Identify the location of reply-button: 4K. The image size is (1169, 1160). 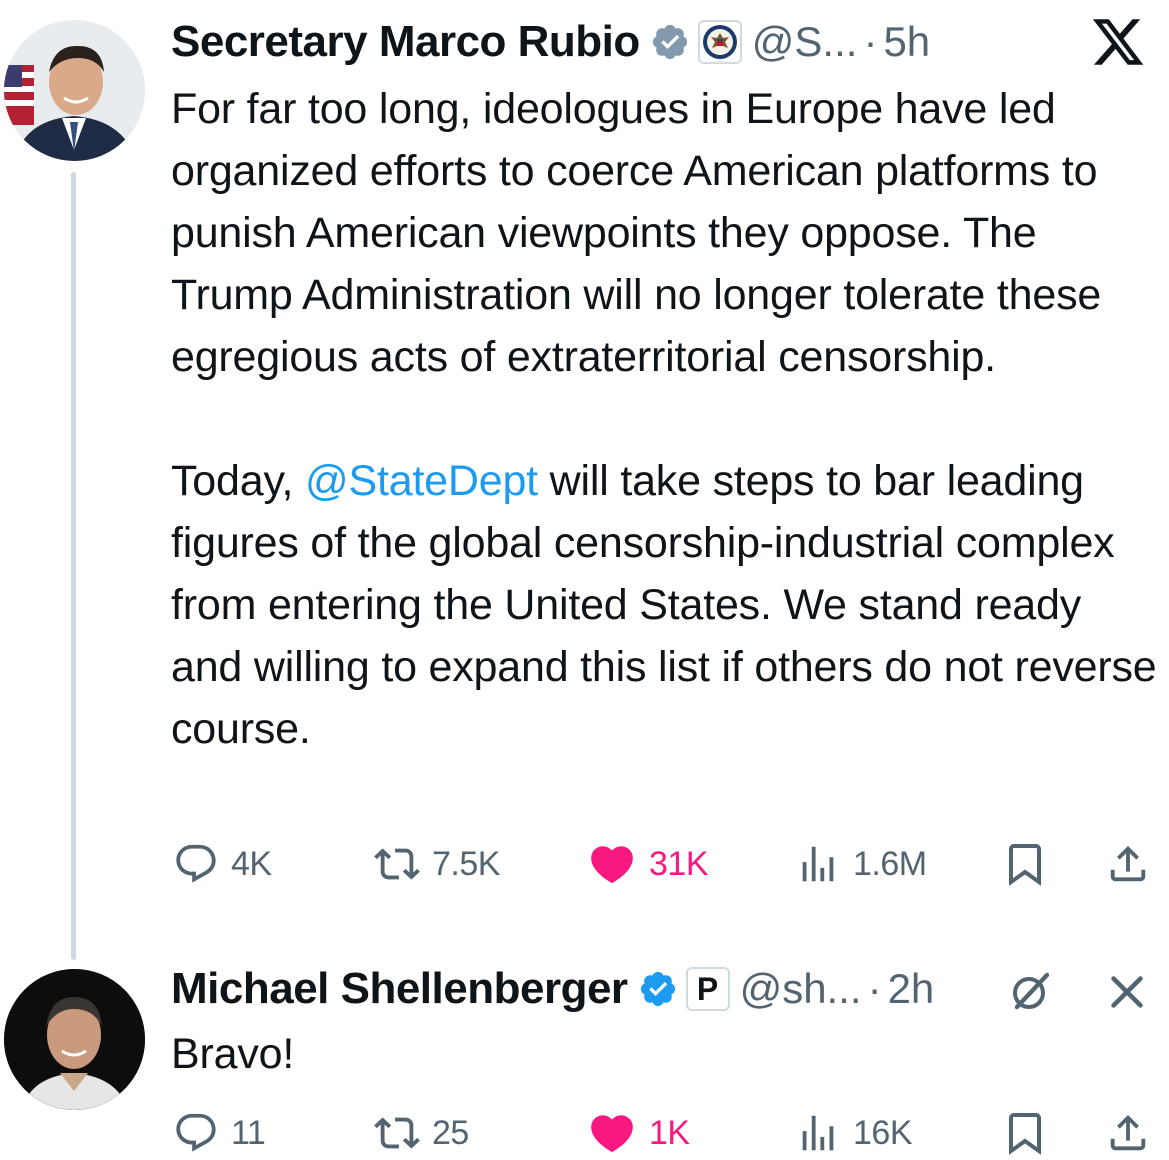
(222, 864).